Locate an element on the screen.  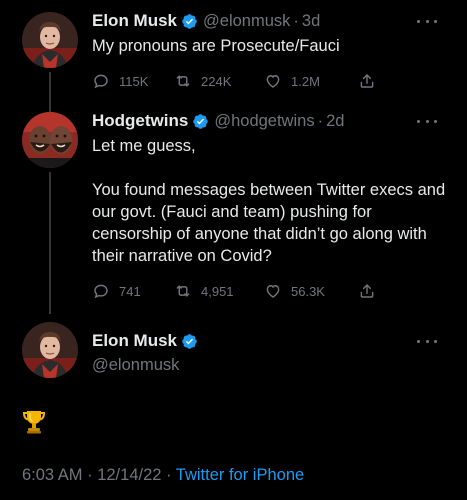
tweet-header: Elon Musk @elonmusk · 3d is located at coordinates (272, 21).